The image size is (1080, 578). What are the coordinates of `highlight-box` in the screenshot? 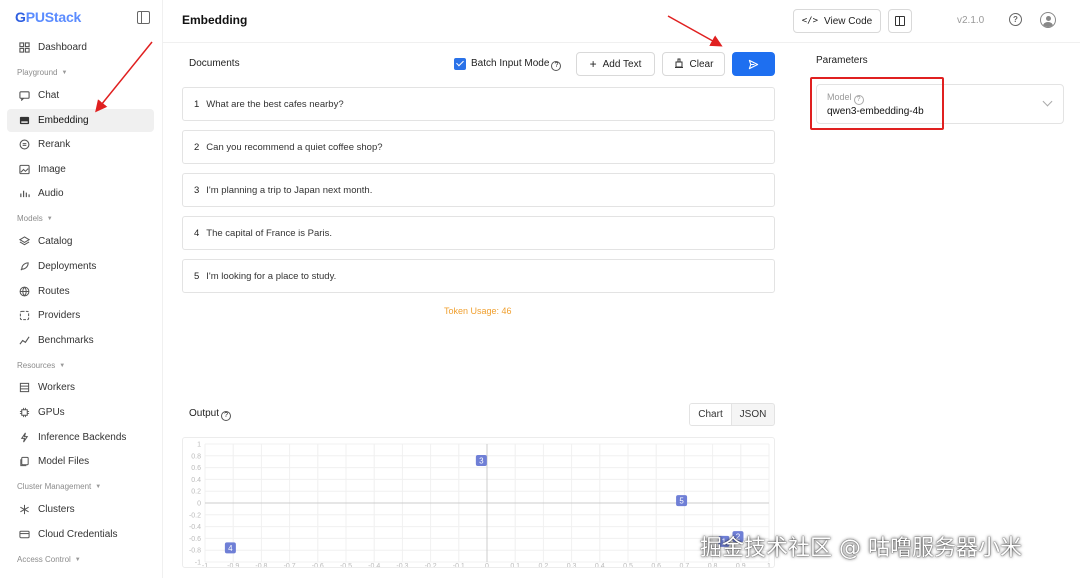 It's located at (877, 103).